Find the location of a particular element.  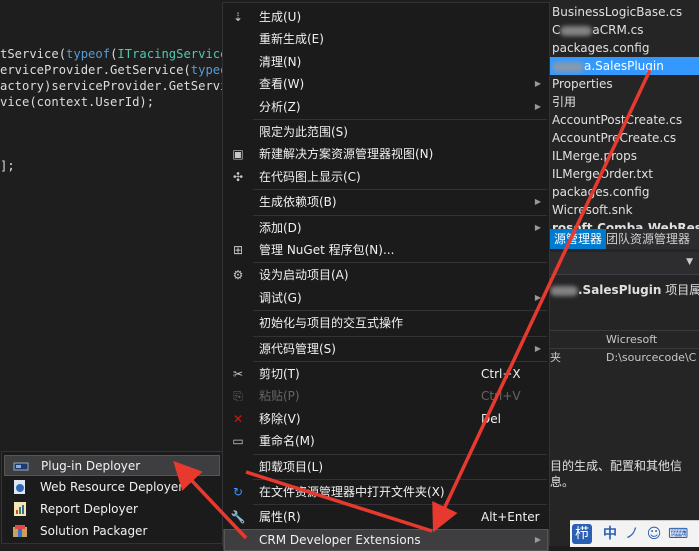

gear-icon: ⚙ is located at coordinates (238, 275).